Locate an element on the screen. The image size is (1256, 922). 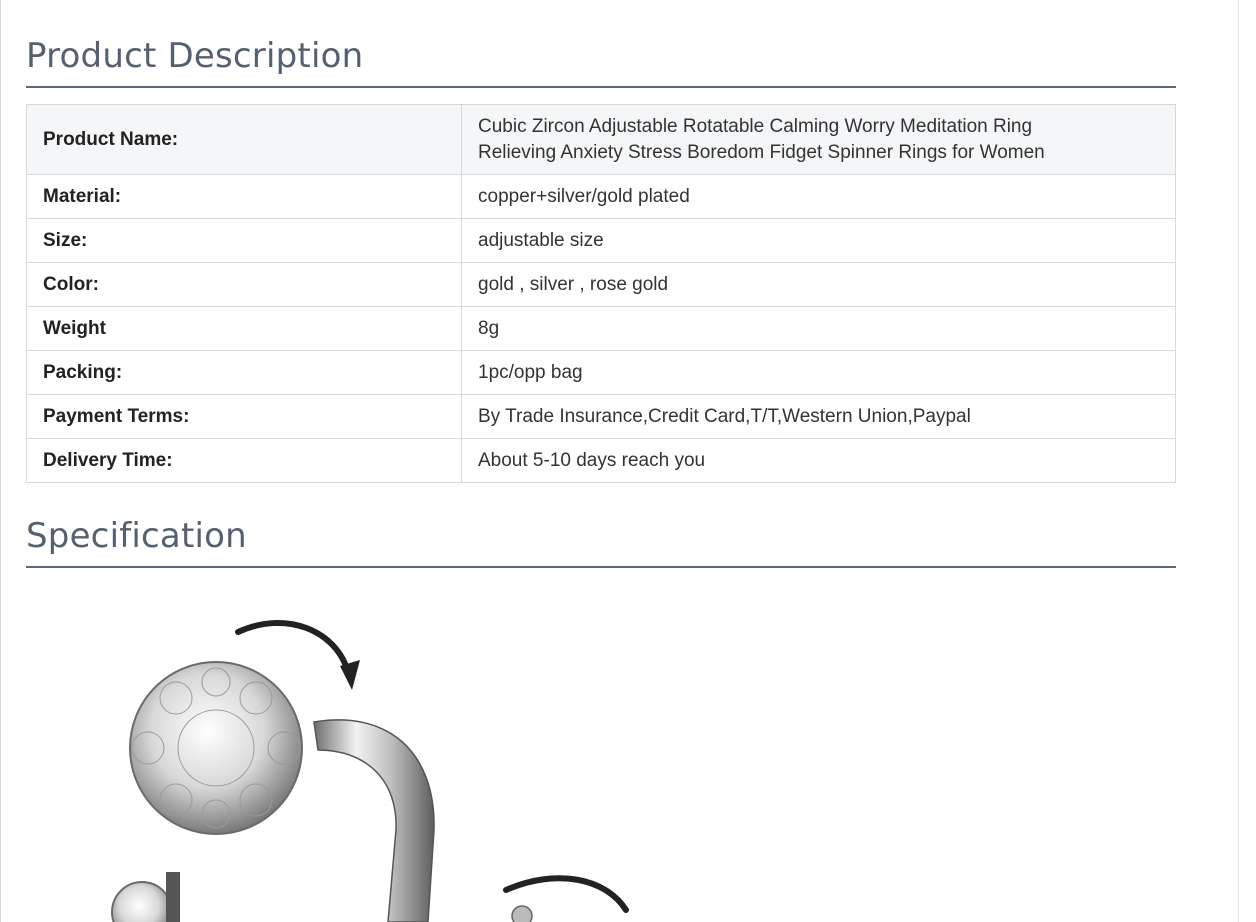
row-value: About 5-10 days reach you is located at coordinates (818, 460).